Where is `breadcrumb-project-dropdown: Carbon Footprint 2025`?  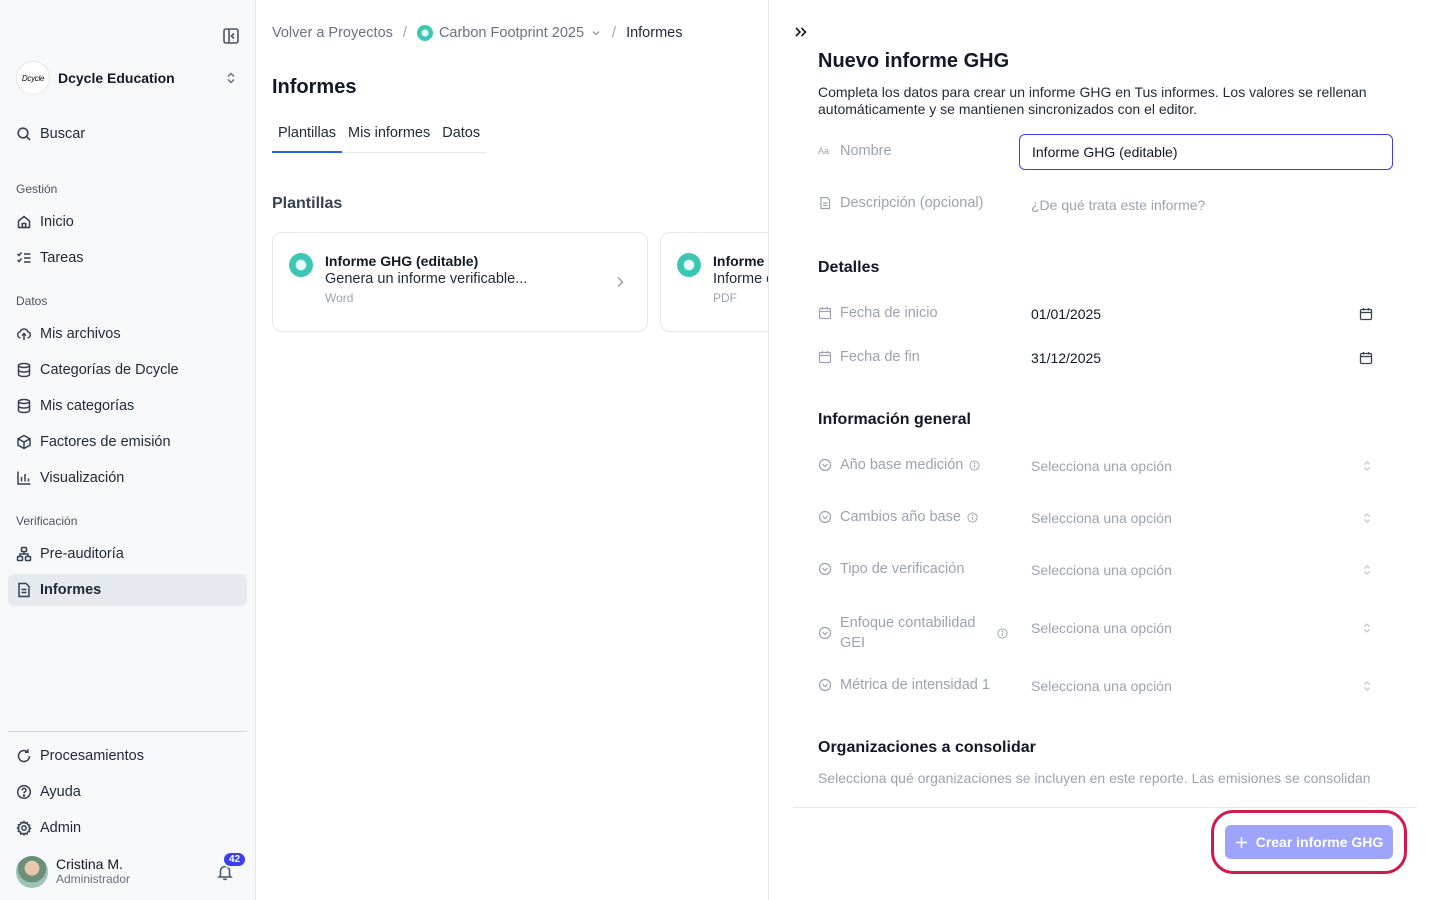
breadcrumb-project-dropdown: Carbon Footprint 2025 is located at coordinates (509, 33).